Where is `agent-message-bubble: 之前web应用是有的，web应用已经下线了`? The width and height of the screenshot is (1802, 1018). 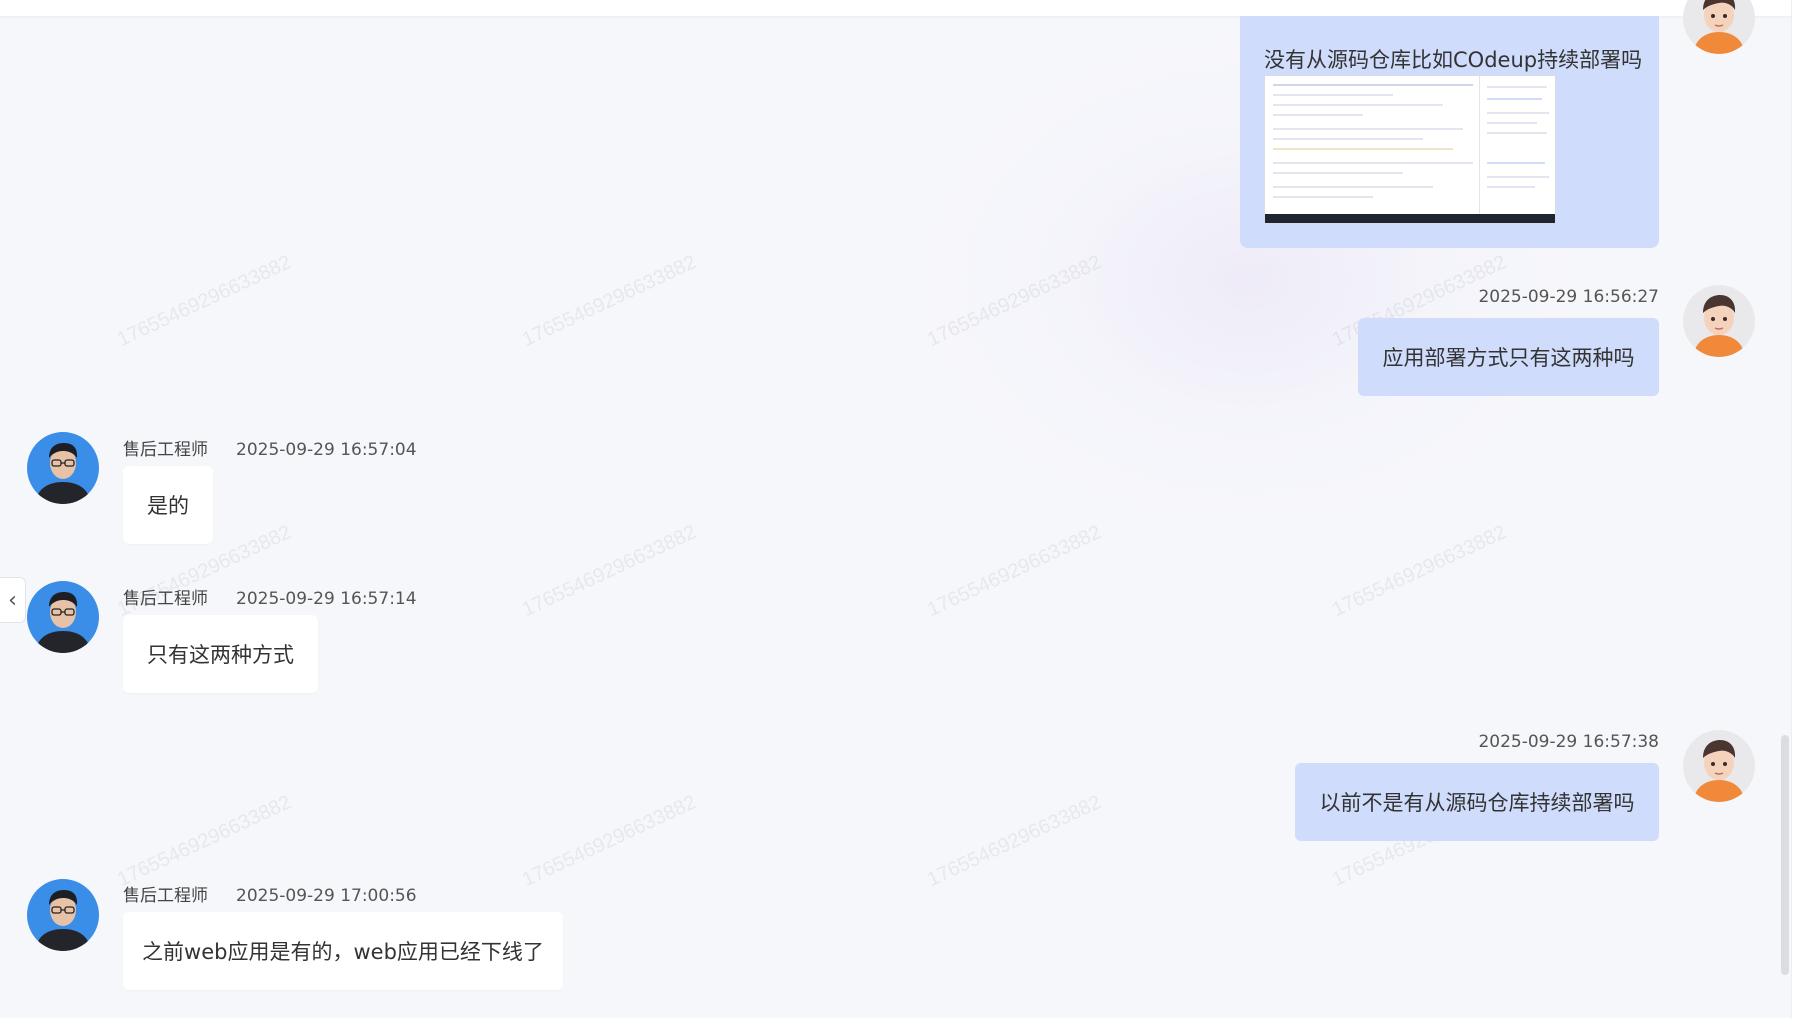
agent-message-bubble: 之前web应用是有的，web应用已经下线了 is located at coordinates (343, 951).